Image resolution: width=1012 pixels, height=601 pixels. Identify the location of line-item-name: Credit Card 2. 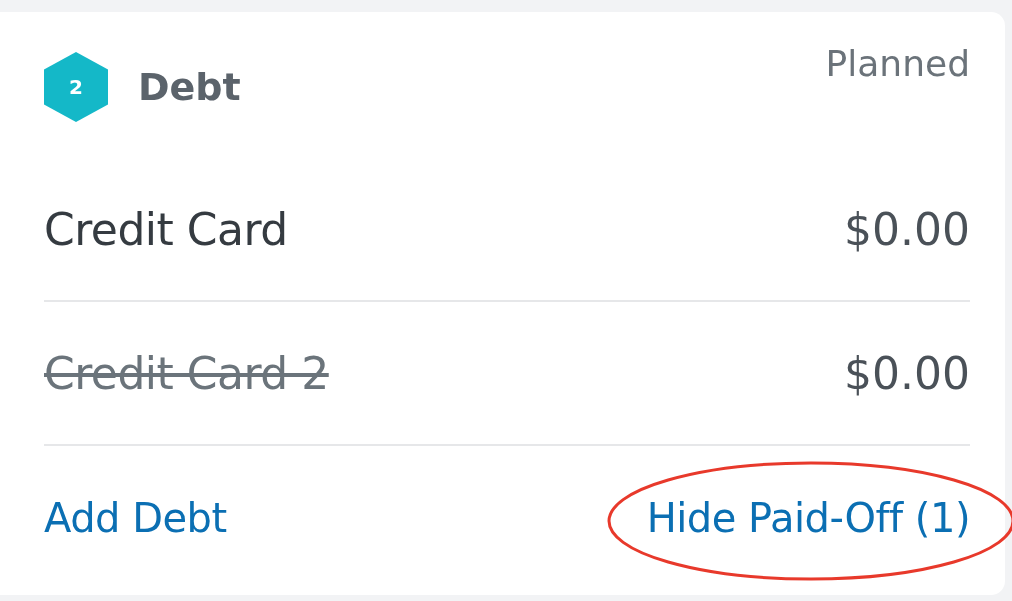
(186, 373).